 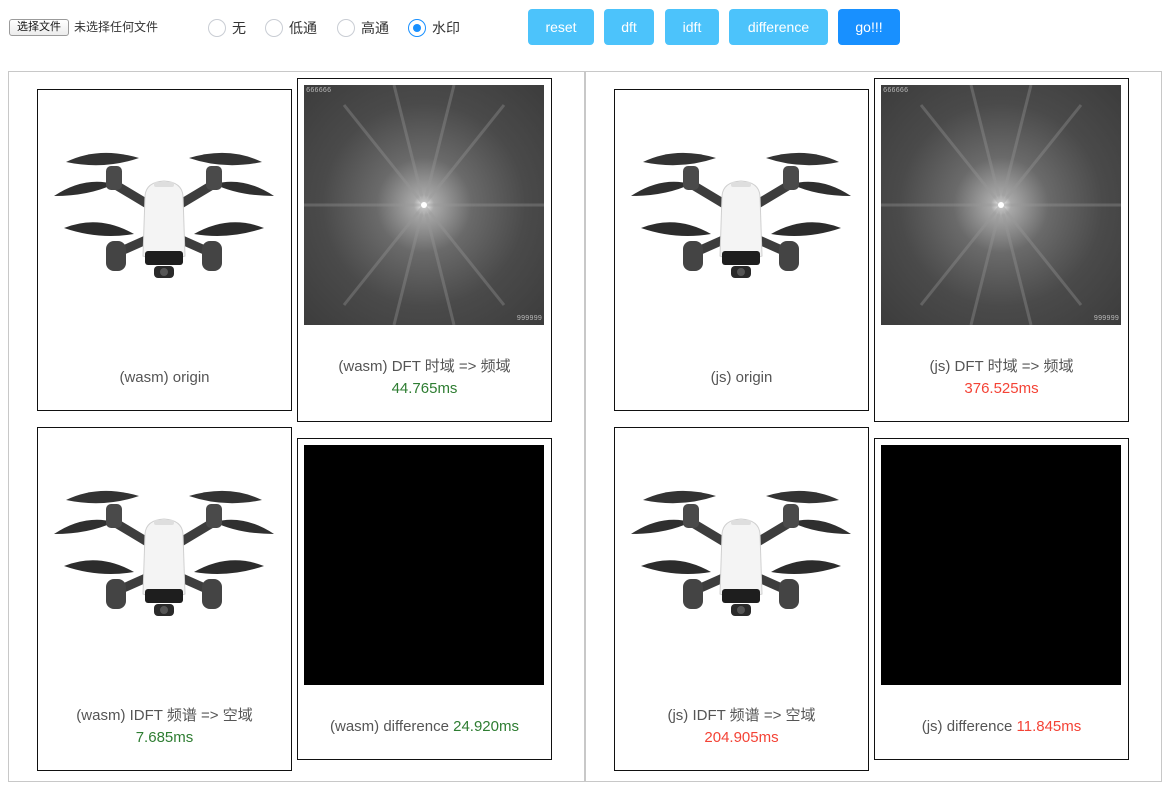 I want to click on js-idft-card: (js) IDFT 频谱 => 空域 204.905ms, so click(x=741, y=599).